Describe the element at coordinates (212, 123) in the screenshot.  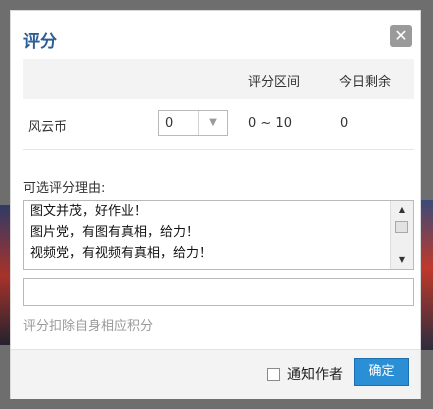
I see `chevron-down-icon: ▼` at that location.